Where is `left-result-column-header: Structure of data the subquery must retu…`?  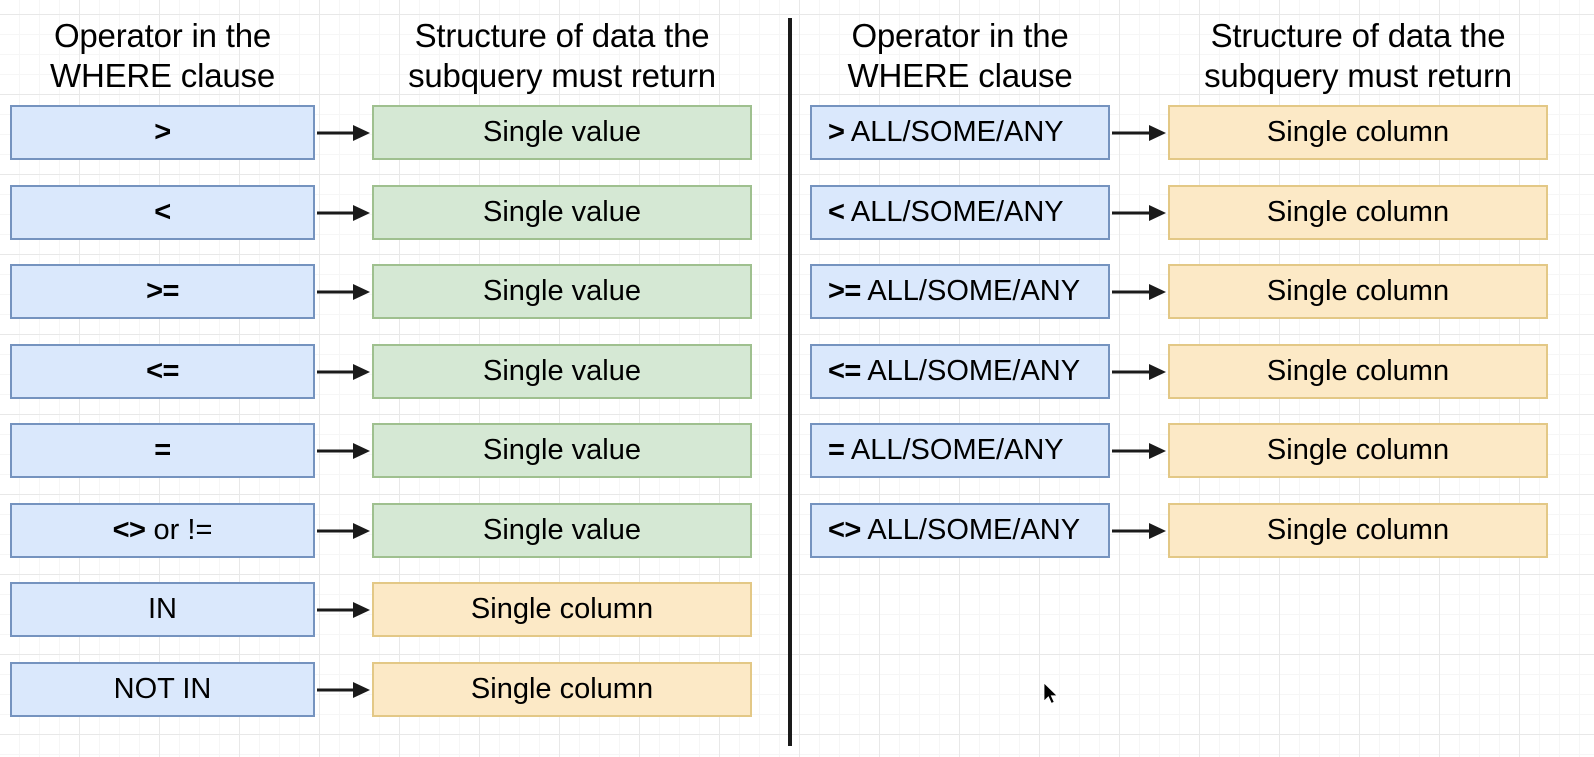 left-result-column-header: Structure of data the subquery must retu… is located at coordinates (562, 55).